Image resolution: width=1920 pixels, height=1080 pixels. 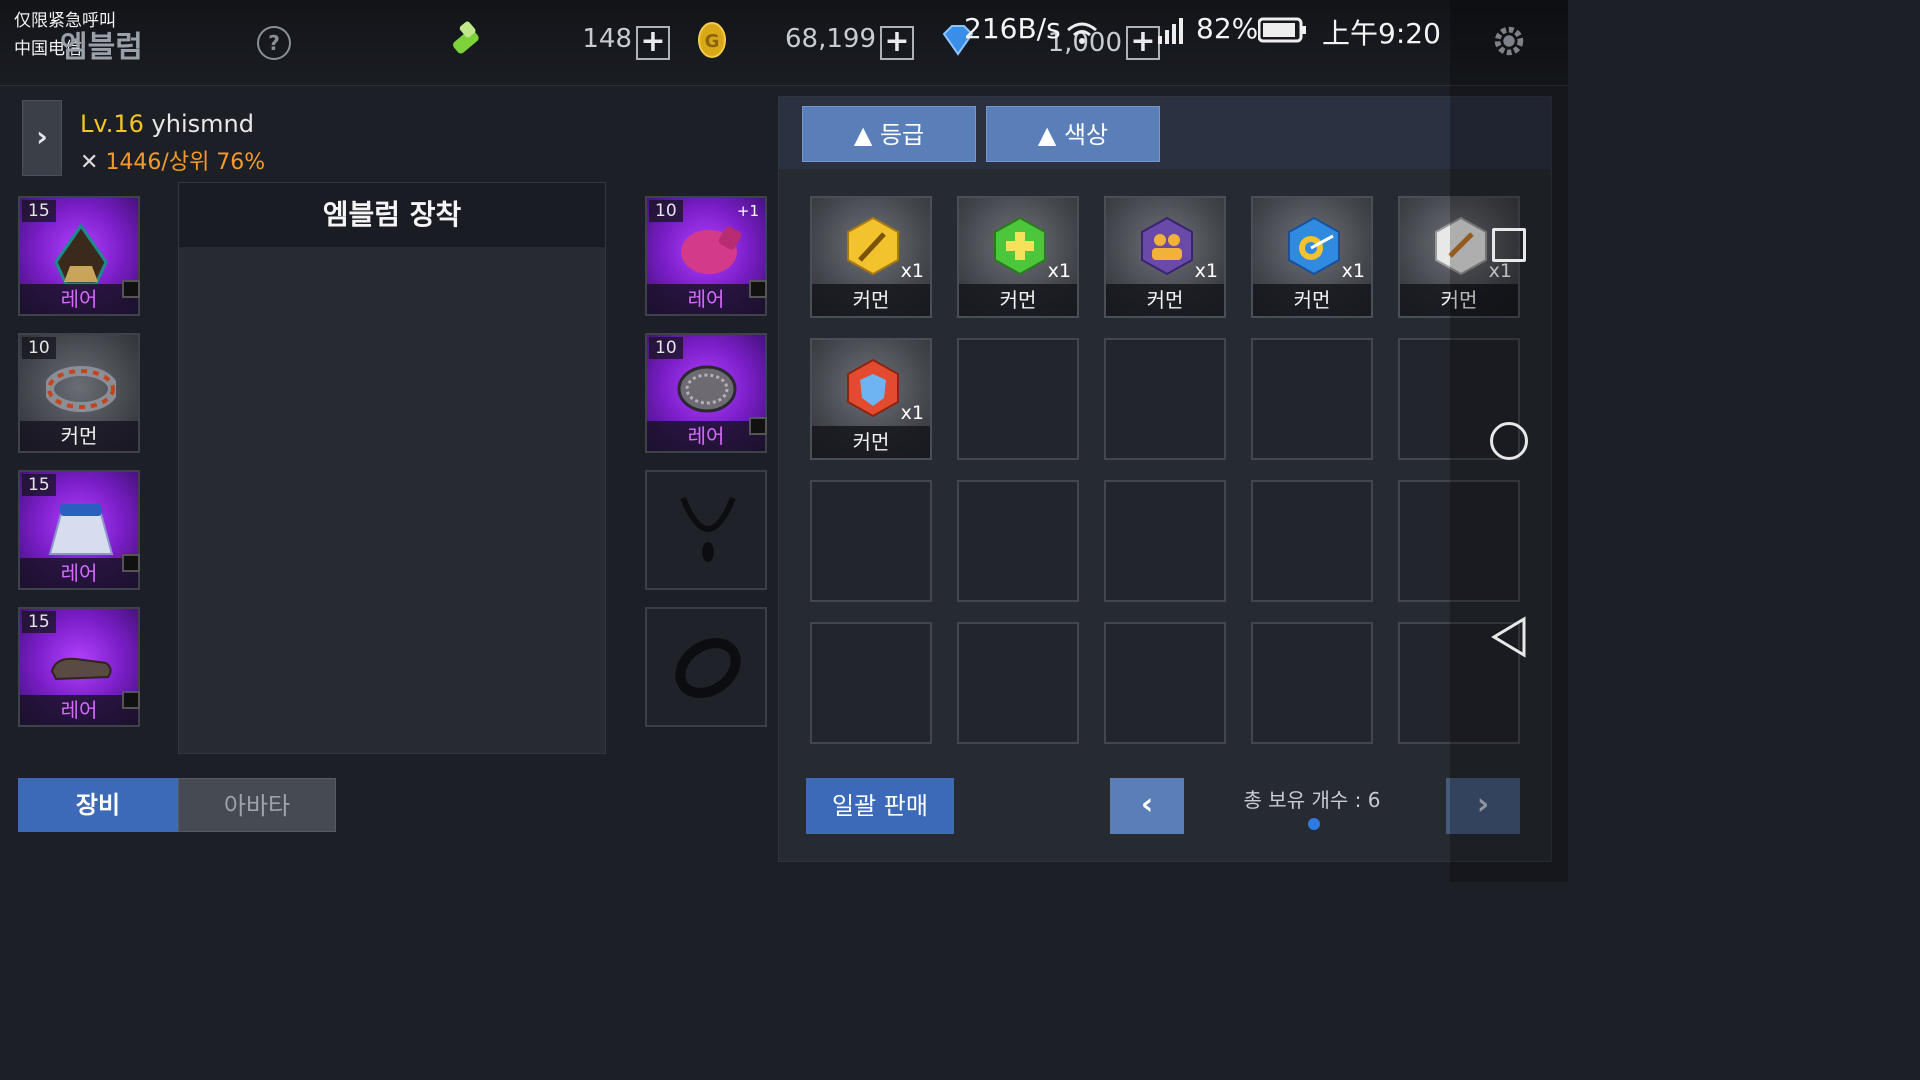 I want to click on player-level-name: Lv.16 yhismnd, so click(x=167, y=124).